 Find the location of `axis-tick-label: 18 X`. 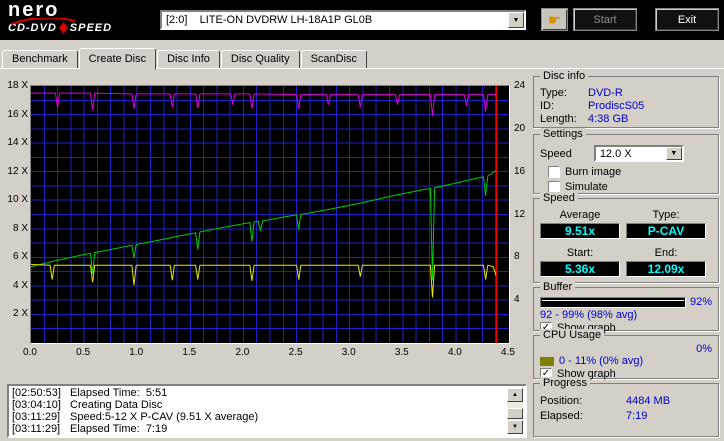

axis-tick-label: 18 X is located at coordinates (17, 85).